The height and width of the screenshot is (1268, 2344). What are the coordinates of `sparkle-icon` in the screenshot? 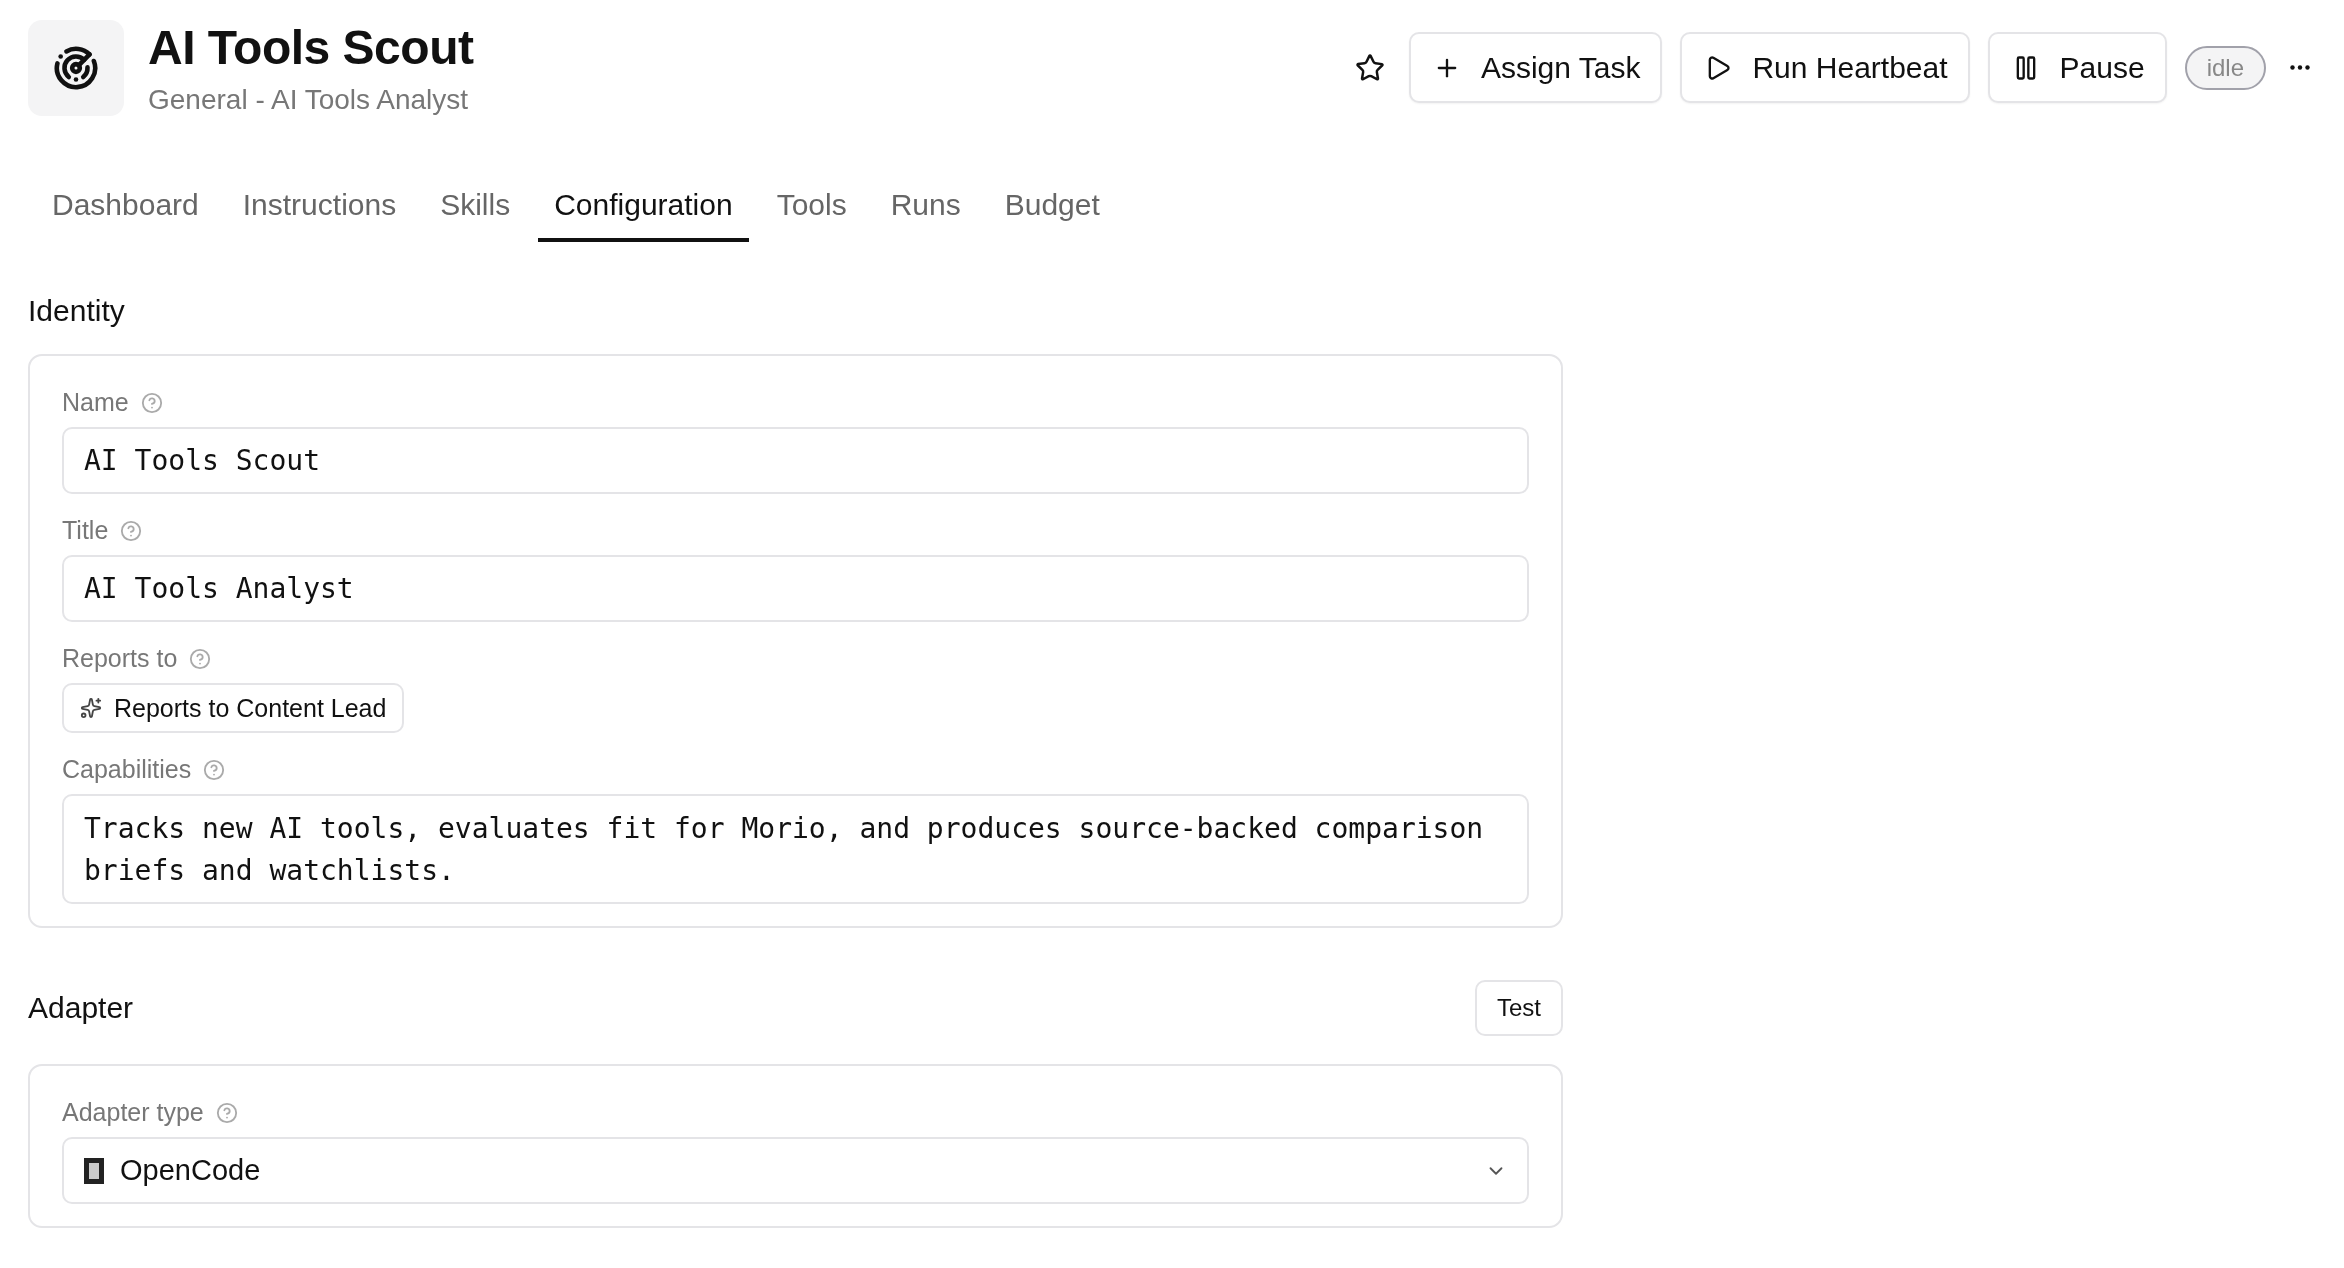 It's located at (91, 708).